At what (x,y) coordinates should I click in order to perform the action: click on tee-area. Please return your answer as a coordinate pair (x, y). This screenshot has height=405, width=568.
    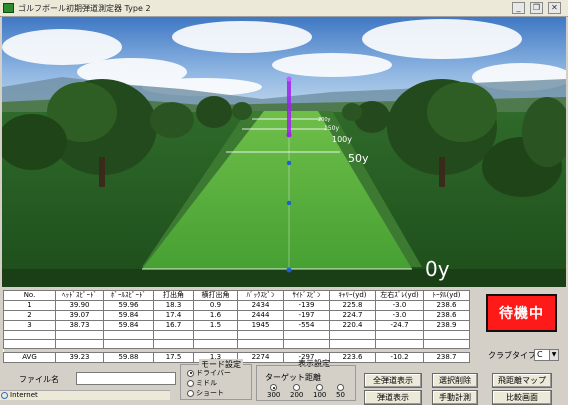
    Looking at the image, I should click on (284, 278).